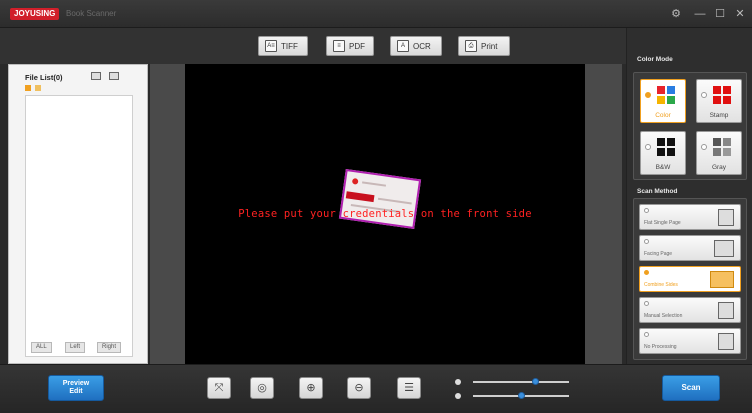  I want to click on print-button: ⎙ Print, so click(484, 46).